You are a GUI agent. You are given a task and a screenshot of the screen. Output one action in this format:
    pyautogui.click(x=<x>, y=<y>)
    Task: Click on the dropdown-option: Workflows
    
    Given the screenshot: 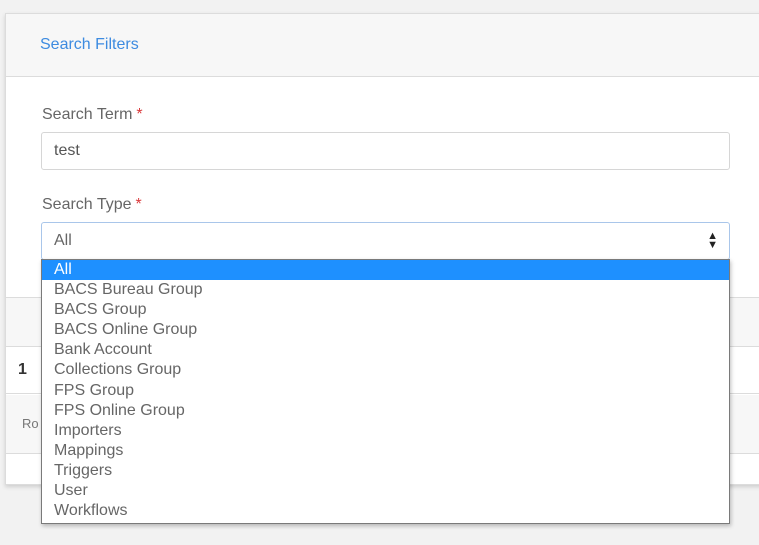 What is the action you would take?
    pyautogui.click(x=385, y=511)
    